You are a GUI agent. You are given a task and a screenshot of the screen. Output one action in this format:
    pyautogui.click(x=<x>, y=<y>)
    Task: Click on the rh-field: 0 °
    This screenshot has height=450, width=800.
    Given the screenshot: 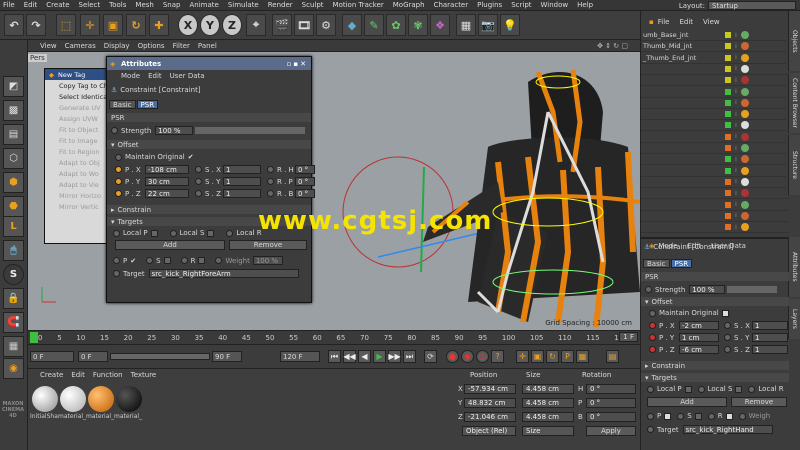 What is the action you would take?
    pyautogui.click(x=305, y=169)
    